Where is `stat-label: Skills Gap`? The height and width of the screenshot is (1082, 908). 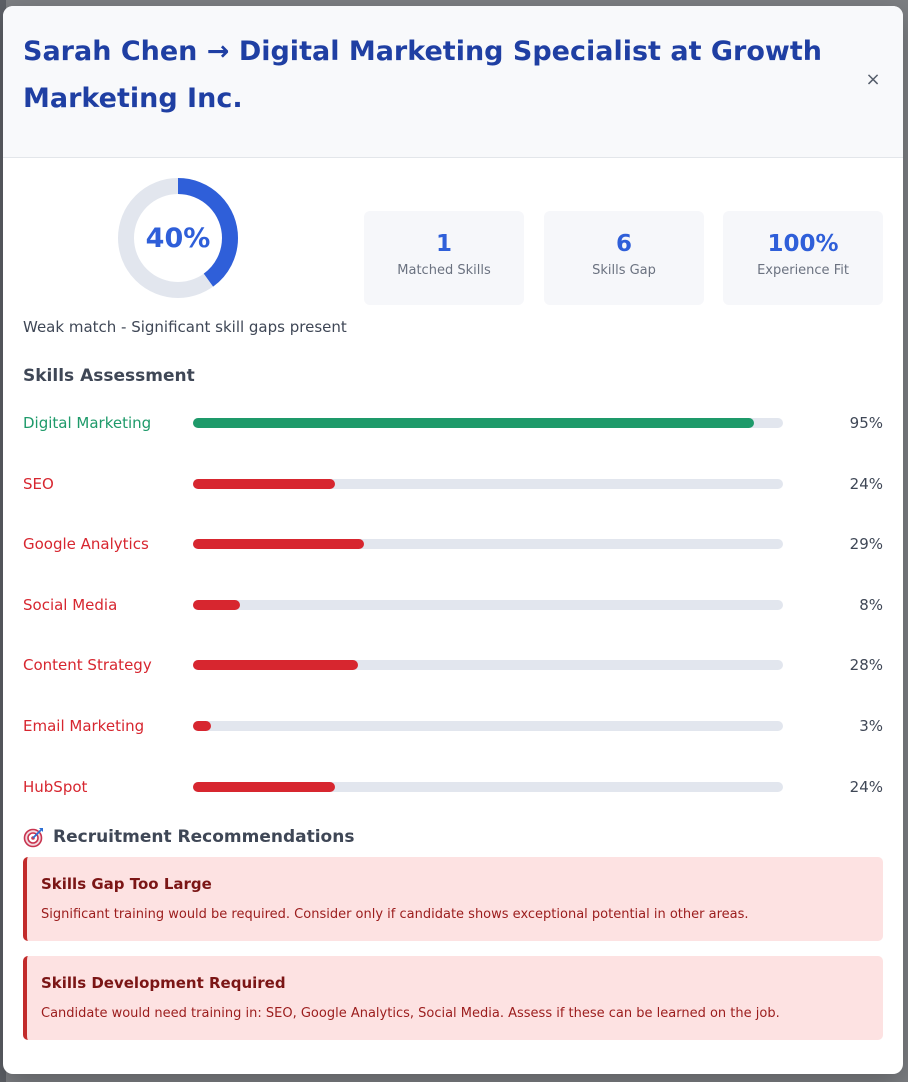 stat-label: Skills Gap is located at coordinates (624, 270).